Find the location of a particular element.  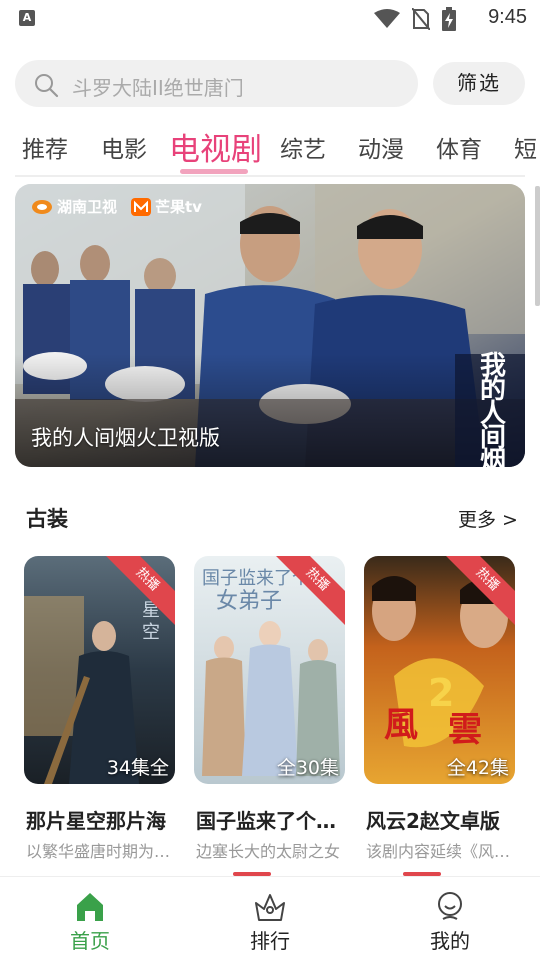

home-icon is located at coordinates (90, 907).